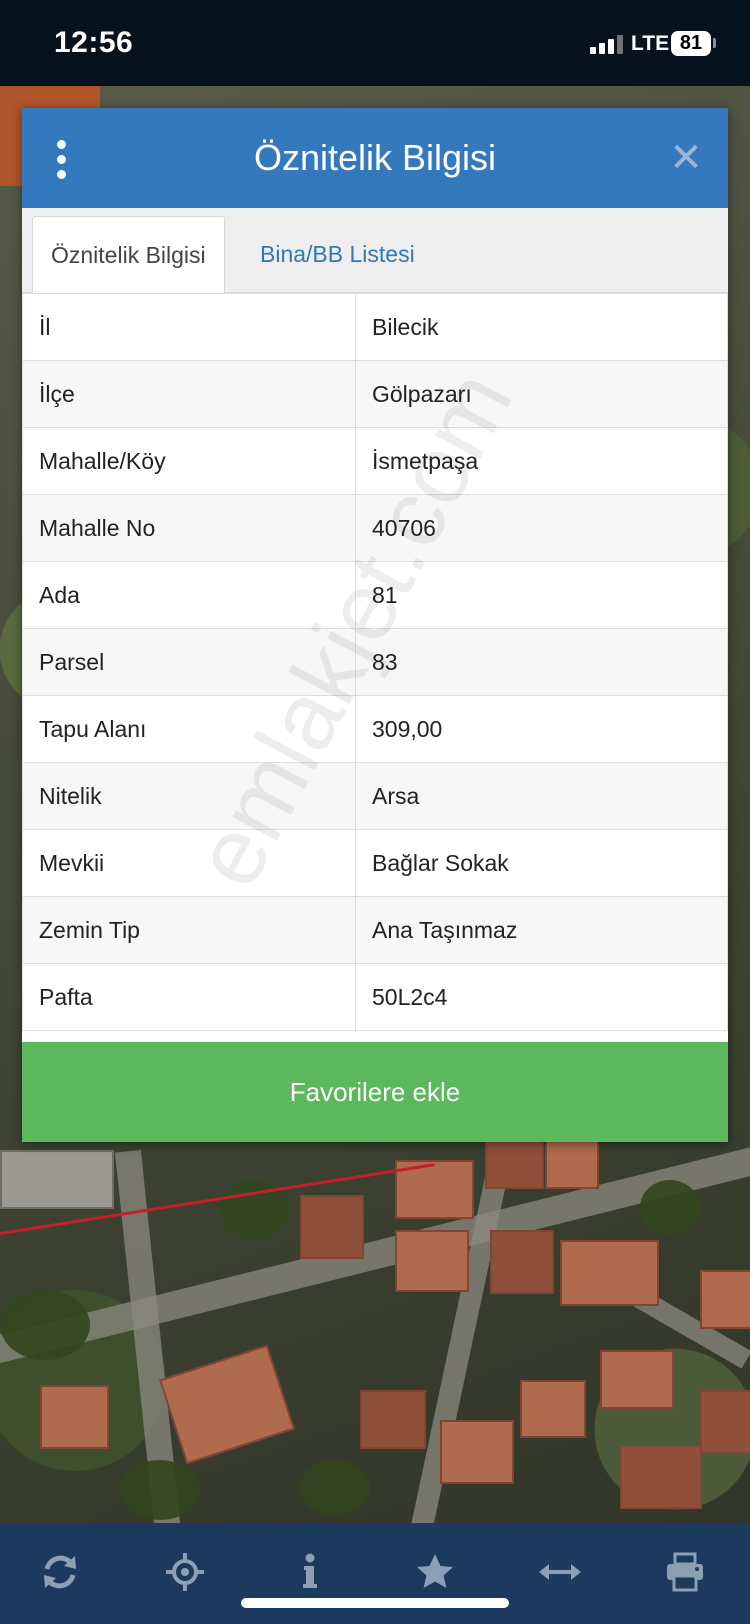 This screenshot has width=750, height=1624. Describe the element at coordinates (94, 42) in the screenshot. I see `status-time: 12:56` at that location.